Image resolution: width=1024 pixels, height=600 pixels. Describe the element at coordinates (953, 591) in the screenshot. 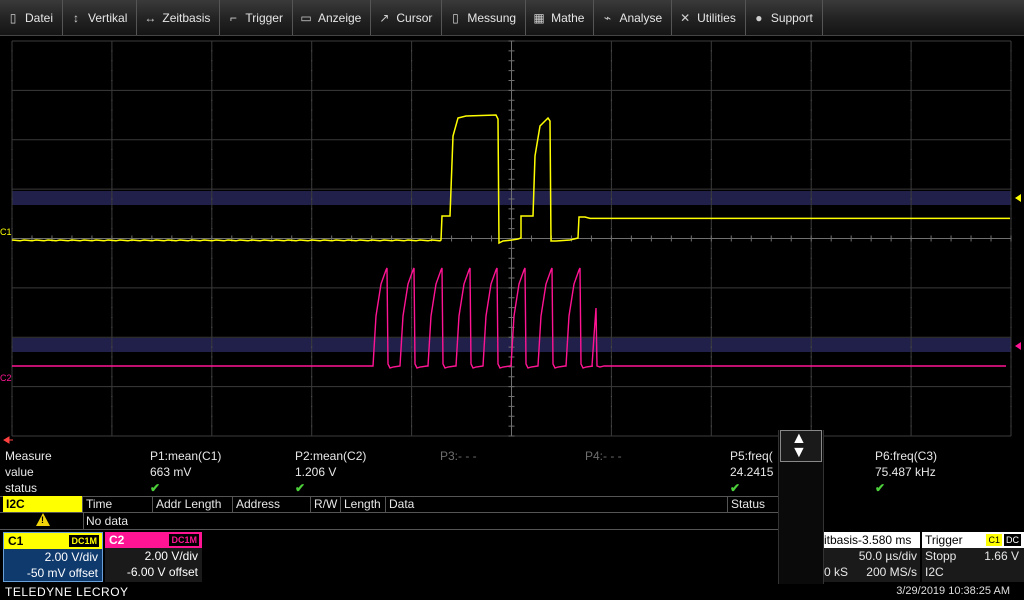

I see `date-time: 3/29/2019 10:38:25 AM` at that location.